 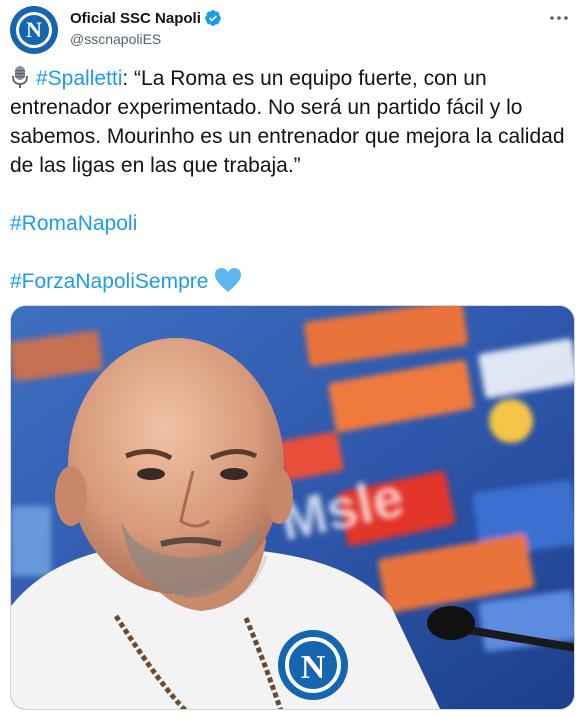 I want to click on microphone-icon, so click(x=20, y=77).